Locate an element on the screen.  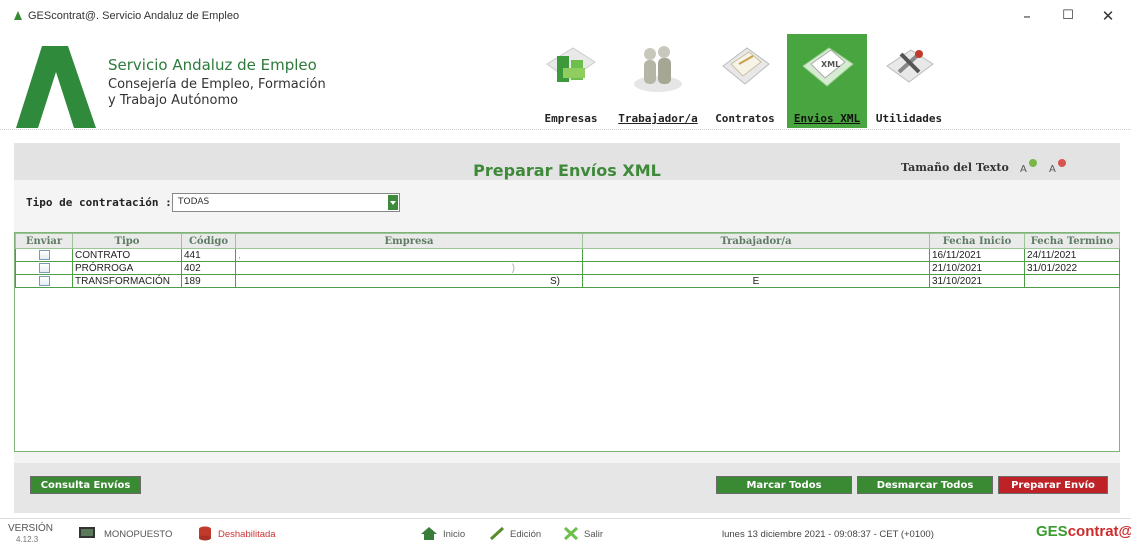
home-icon is located at coordinates (429, 533).